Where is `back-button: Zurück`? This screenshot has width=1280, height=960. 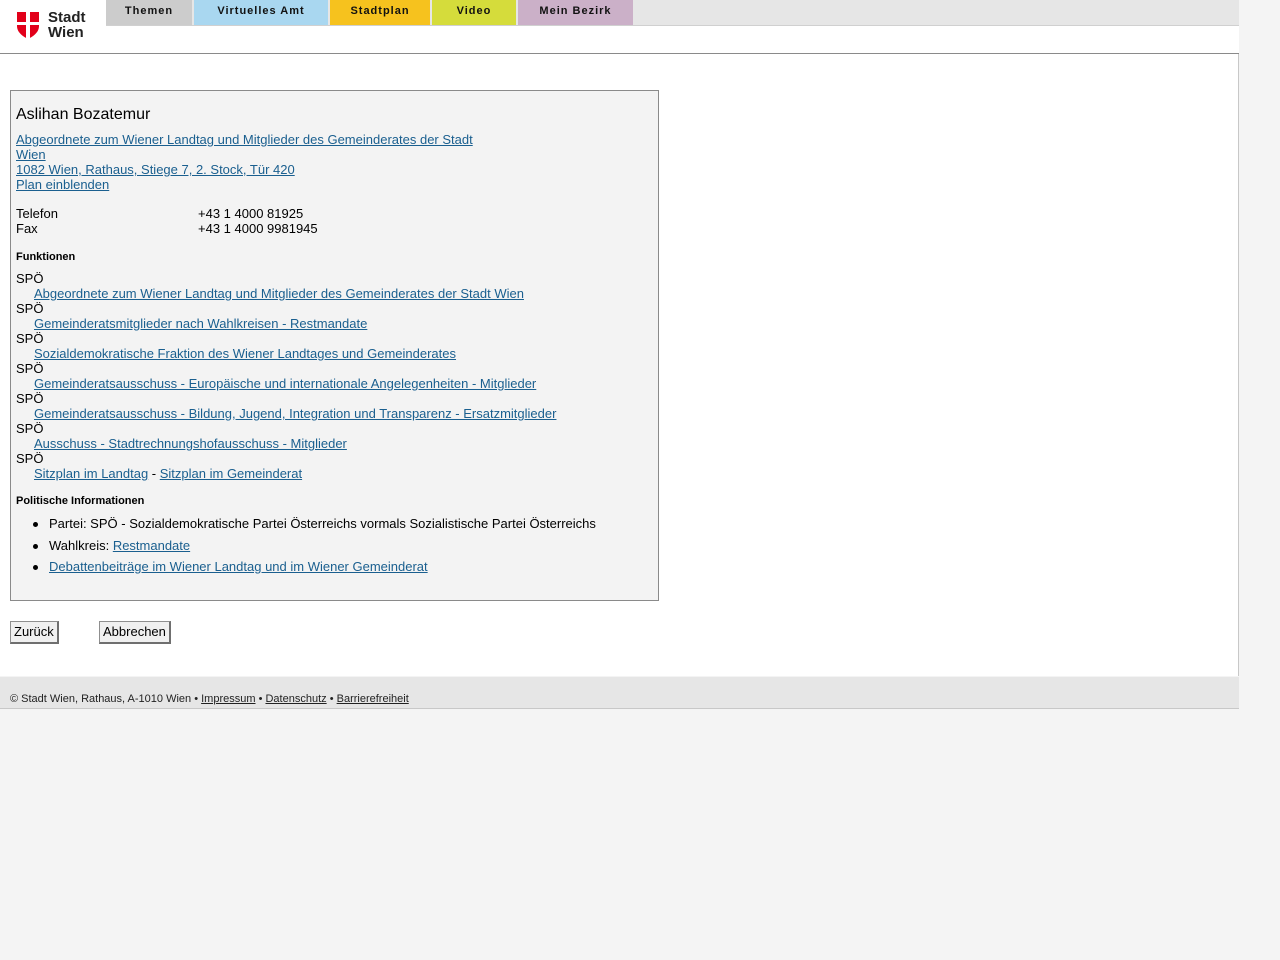 back-button: Zurück is located at coordinates (34, 632).